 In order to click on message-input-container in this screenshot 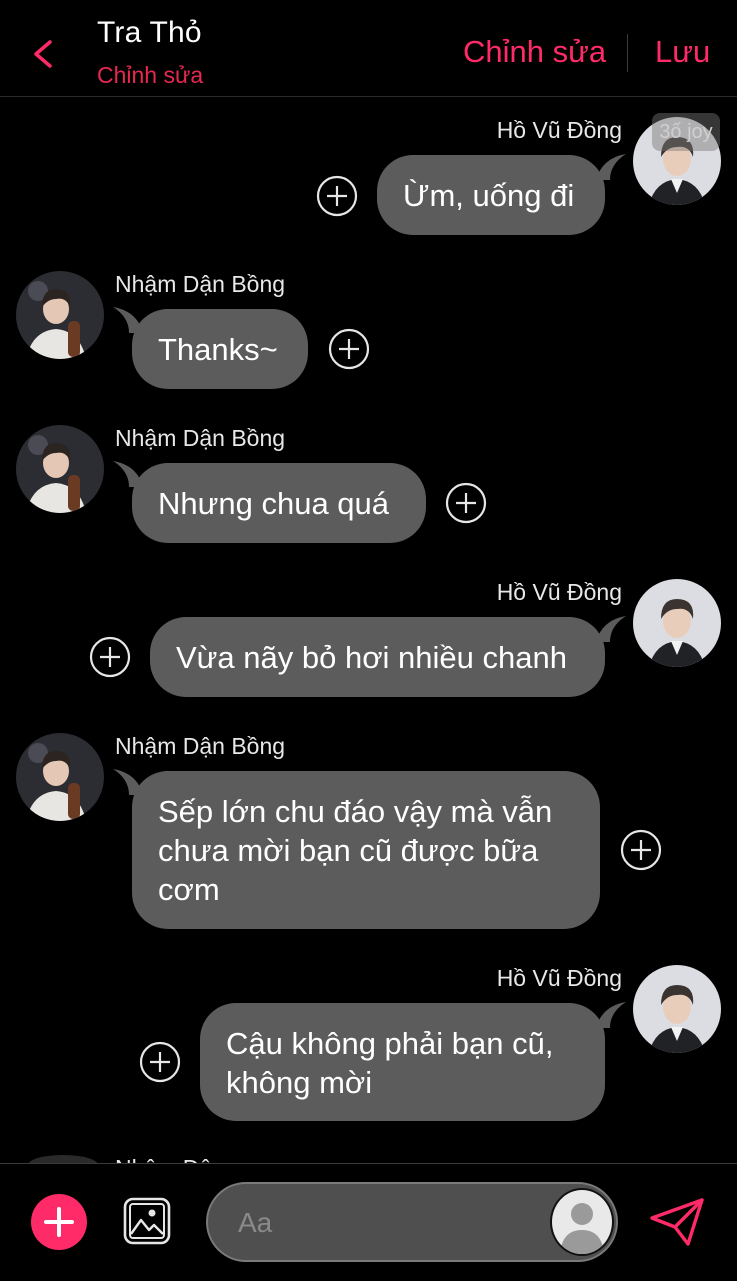, I will do `click(412, 1222)`.